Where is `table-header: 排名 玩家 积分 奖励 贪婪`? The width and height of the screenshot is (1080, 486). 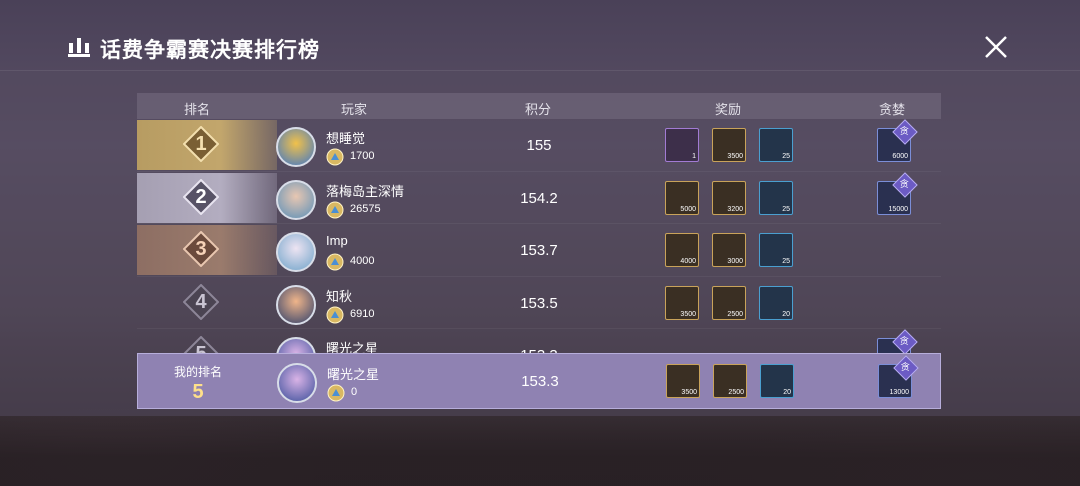 table-header: 排名 玩家 积分 奖励 贪婪 is located at coordinates (539, 106).